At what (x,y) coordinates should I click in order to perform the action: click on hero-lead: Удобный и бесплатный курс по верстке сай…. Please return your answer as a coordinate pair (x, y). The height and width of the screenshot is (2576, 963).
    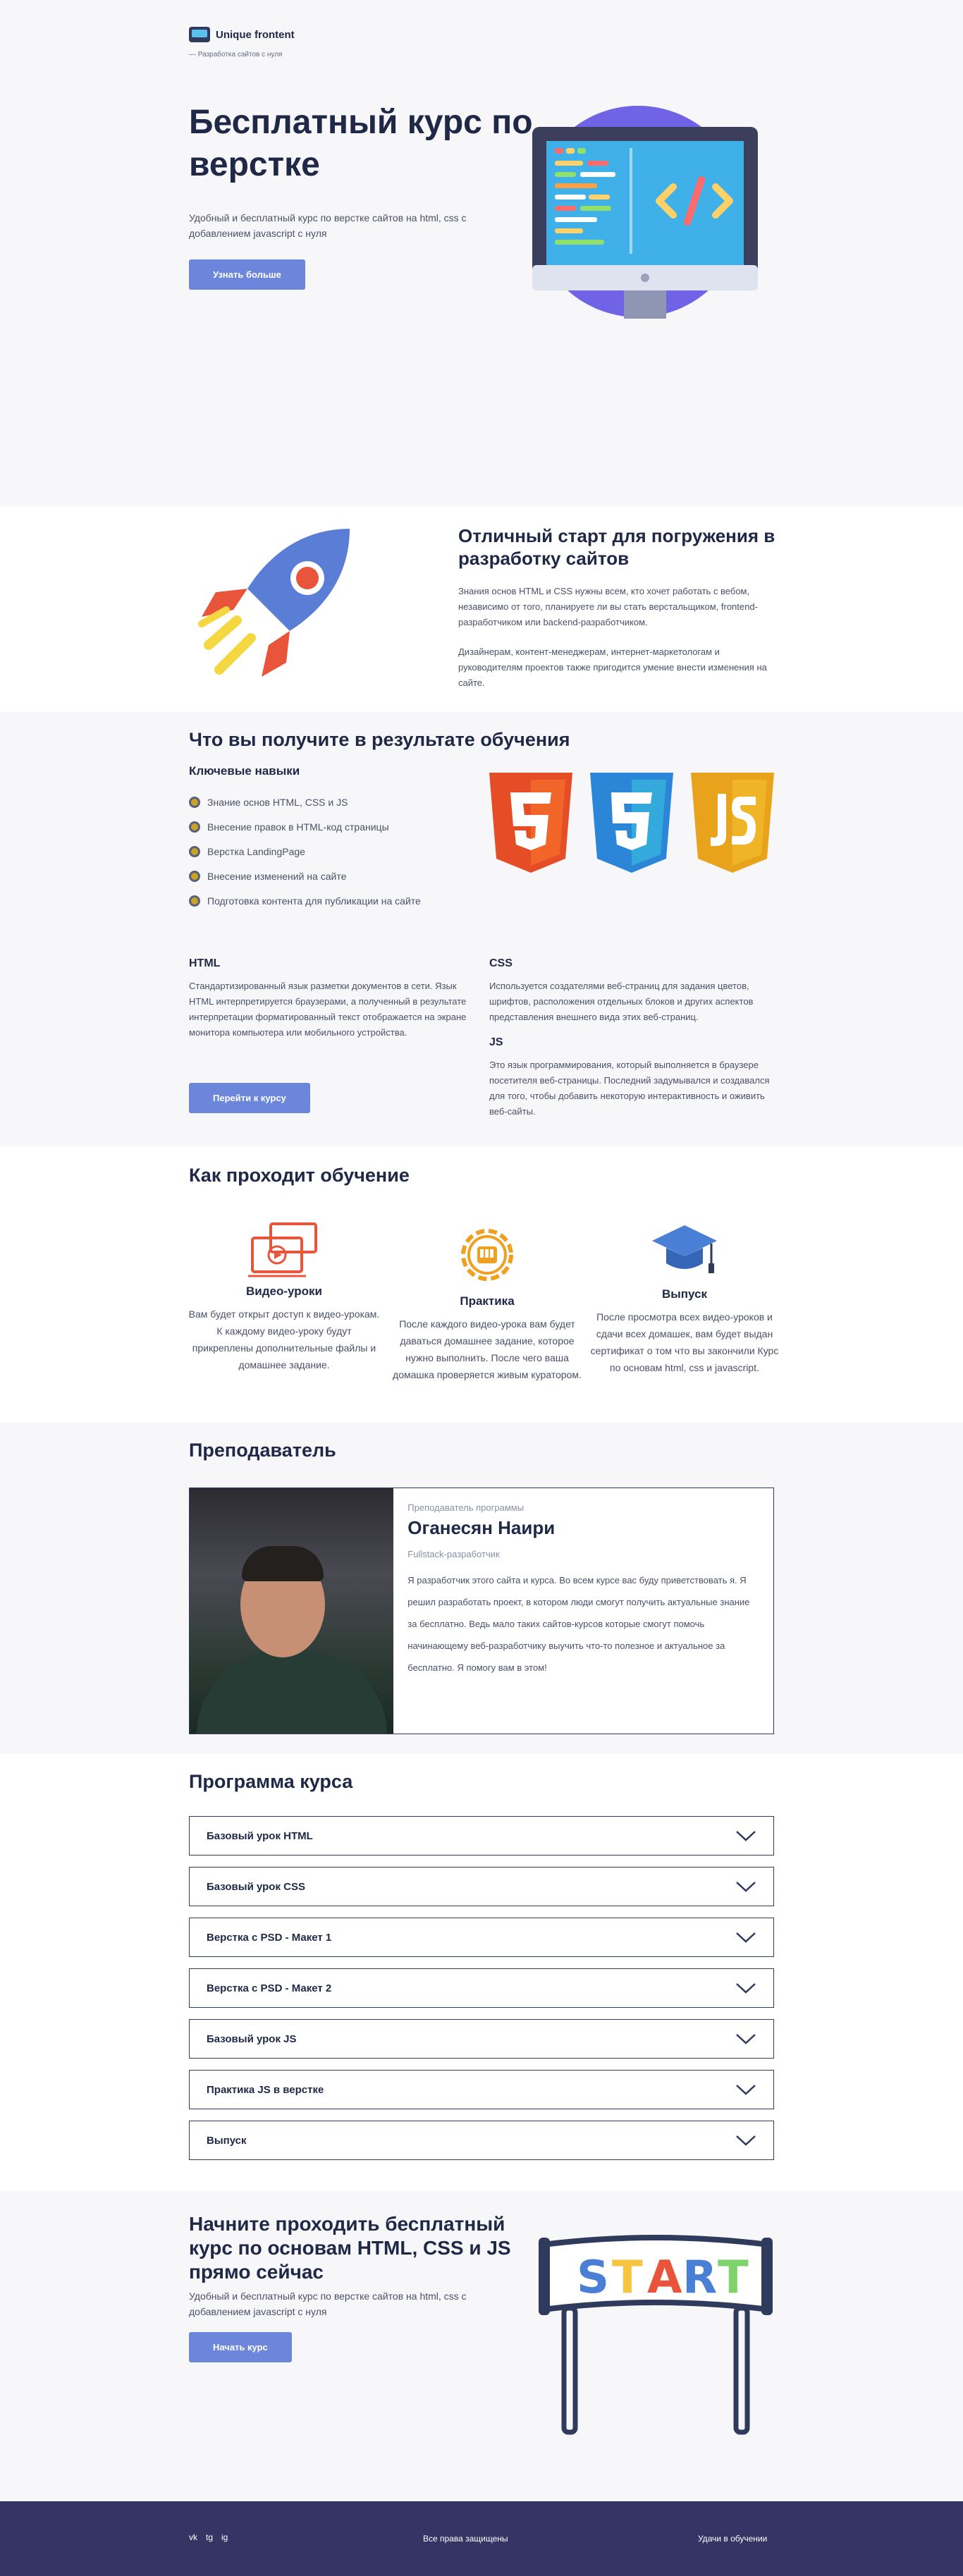
    Looking at the image, I should click on (328, 225).